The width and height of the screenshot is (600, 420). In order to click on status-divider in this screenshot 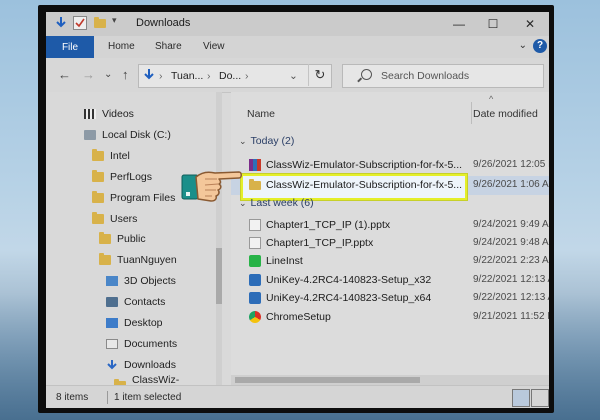, I will do `click(107, 397)`.